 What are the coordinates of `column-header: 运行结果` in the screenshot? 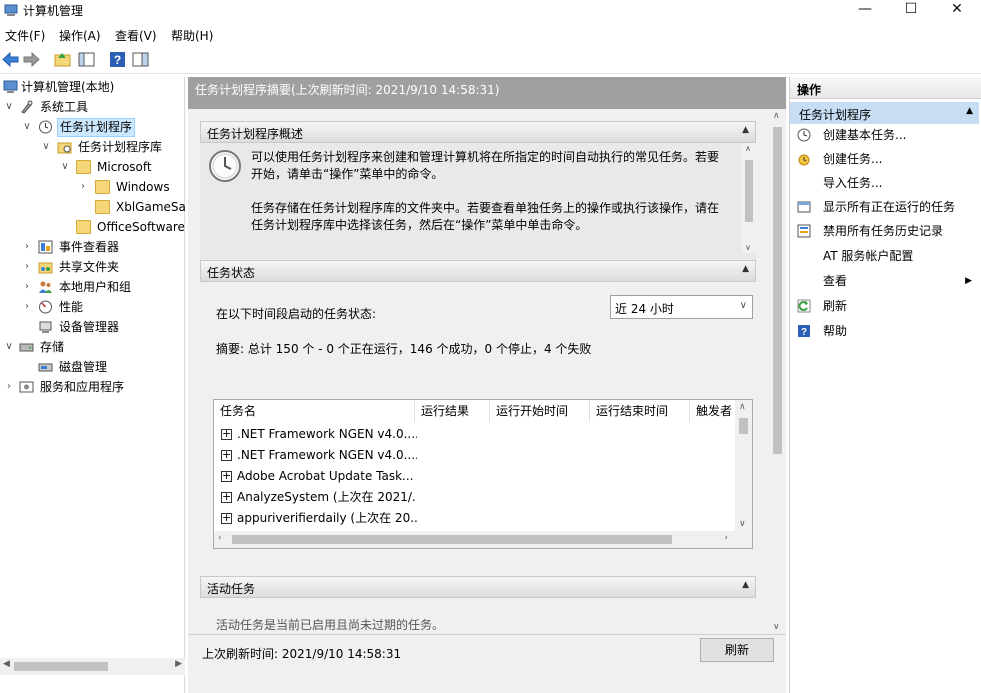 It's located at (452, 411).